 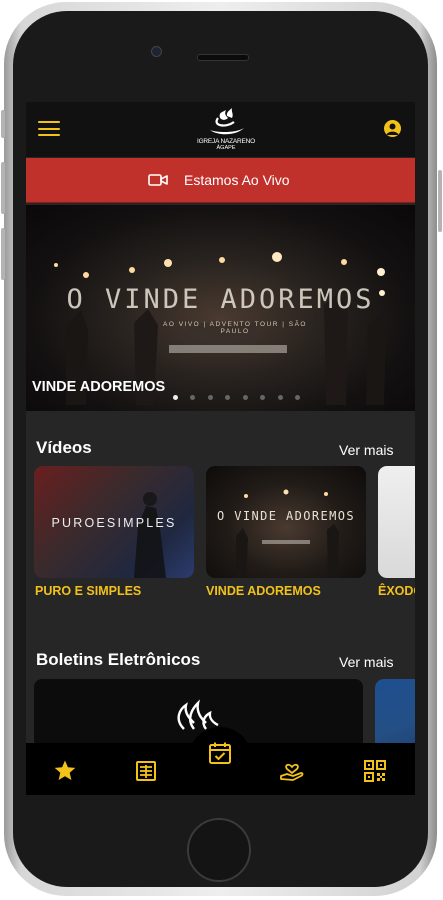 What do you see at coordinates (292, 770) in the screenshot?
I see `hand-heart-icon` at bounding box center [292, 770].